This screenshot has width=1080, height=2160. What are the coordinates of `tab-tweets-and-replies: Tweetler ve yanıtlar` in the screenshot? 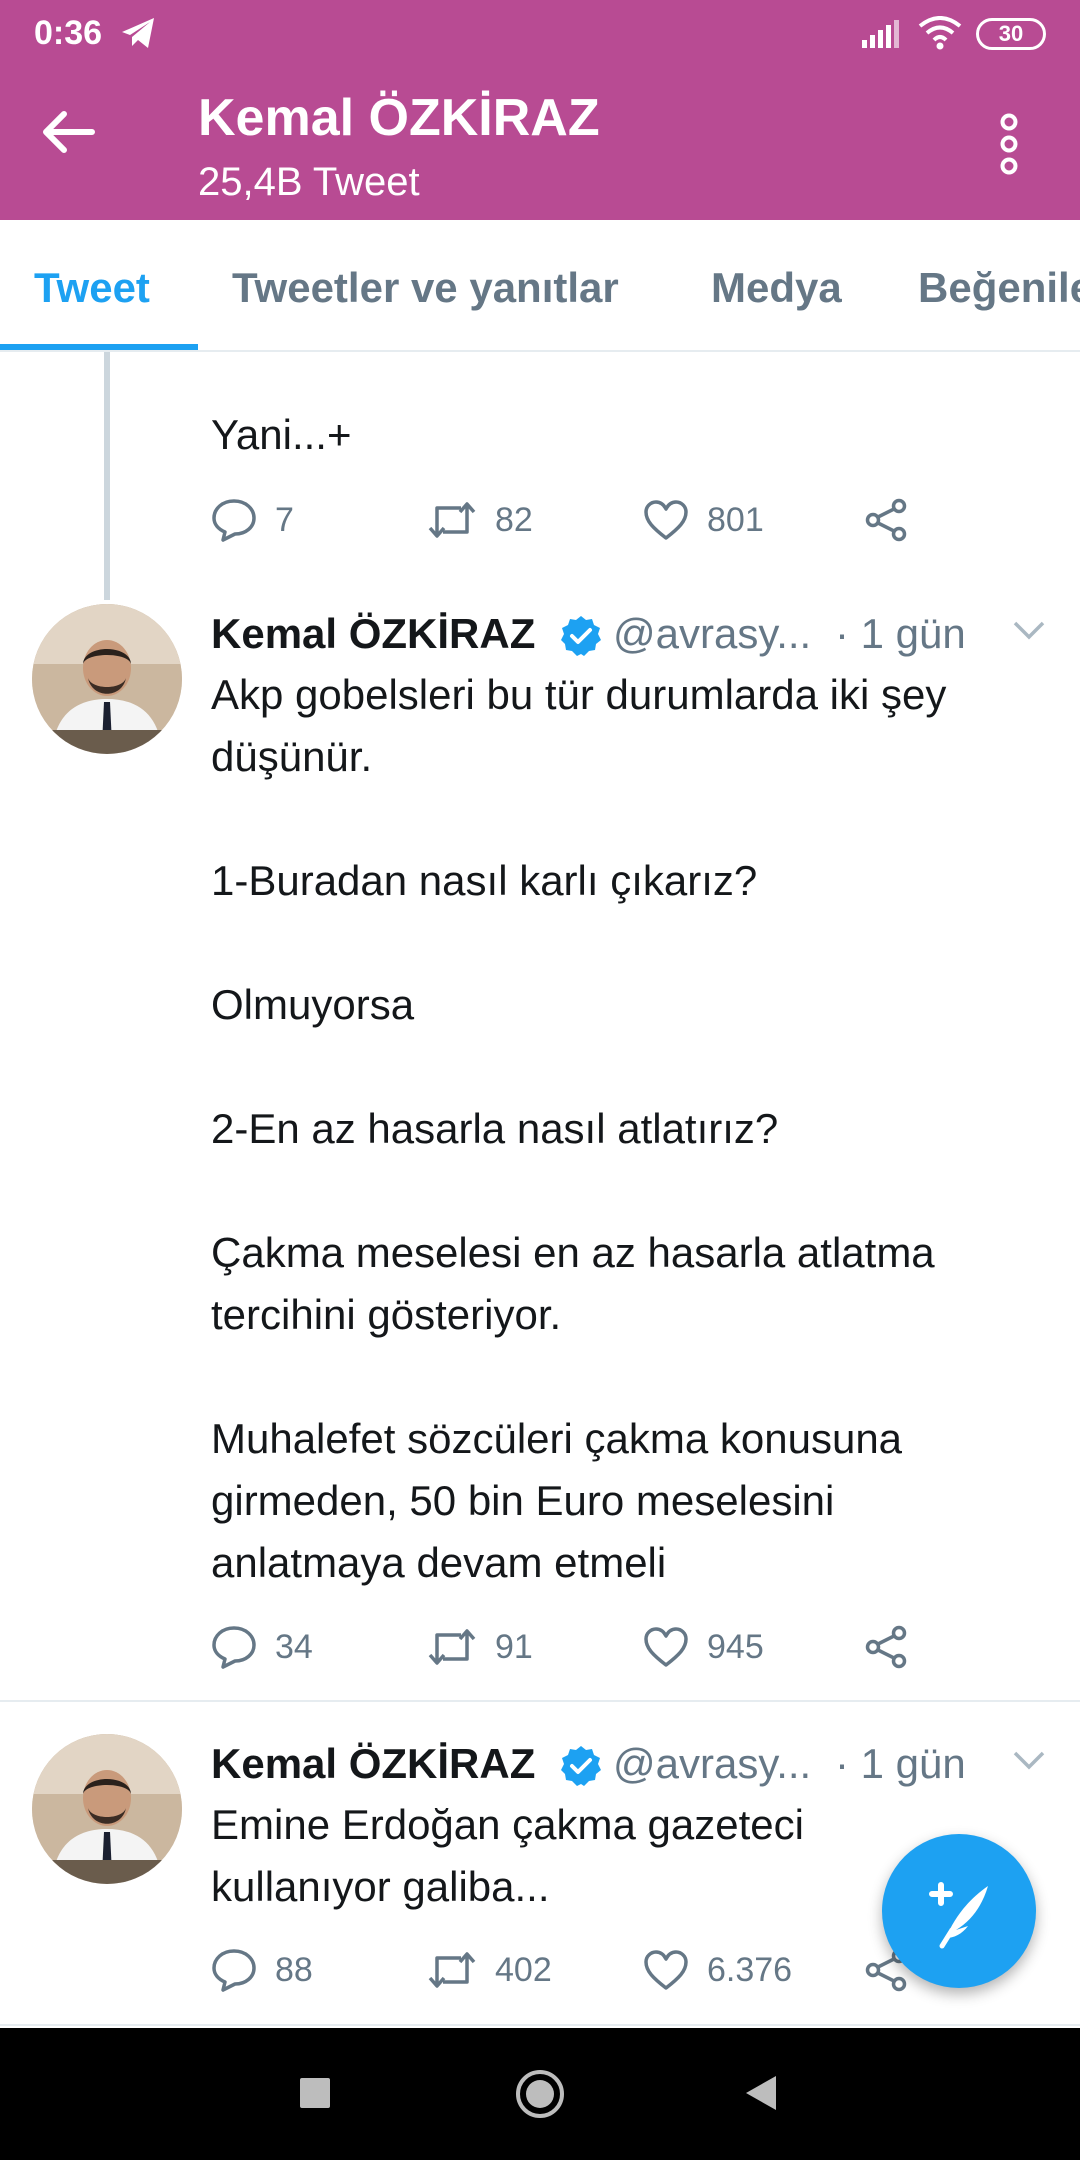 It's located at (425, 288).